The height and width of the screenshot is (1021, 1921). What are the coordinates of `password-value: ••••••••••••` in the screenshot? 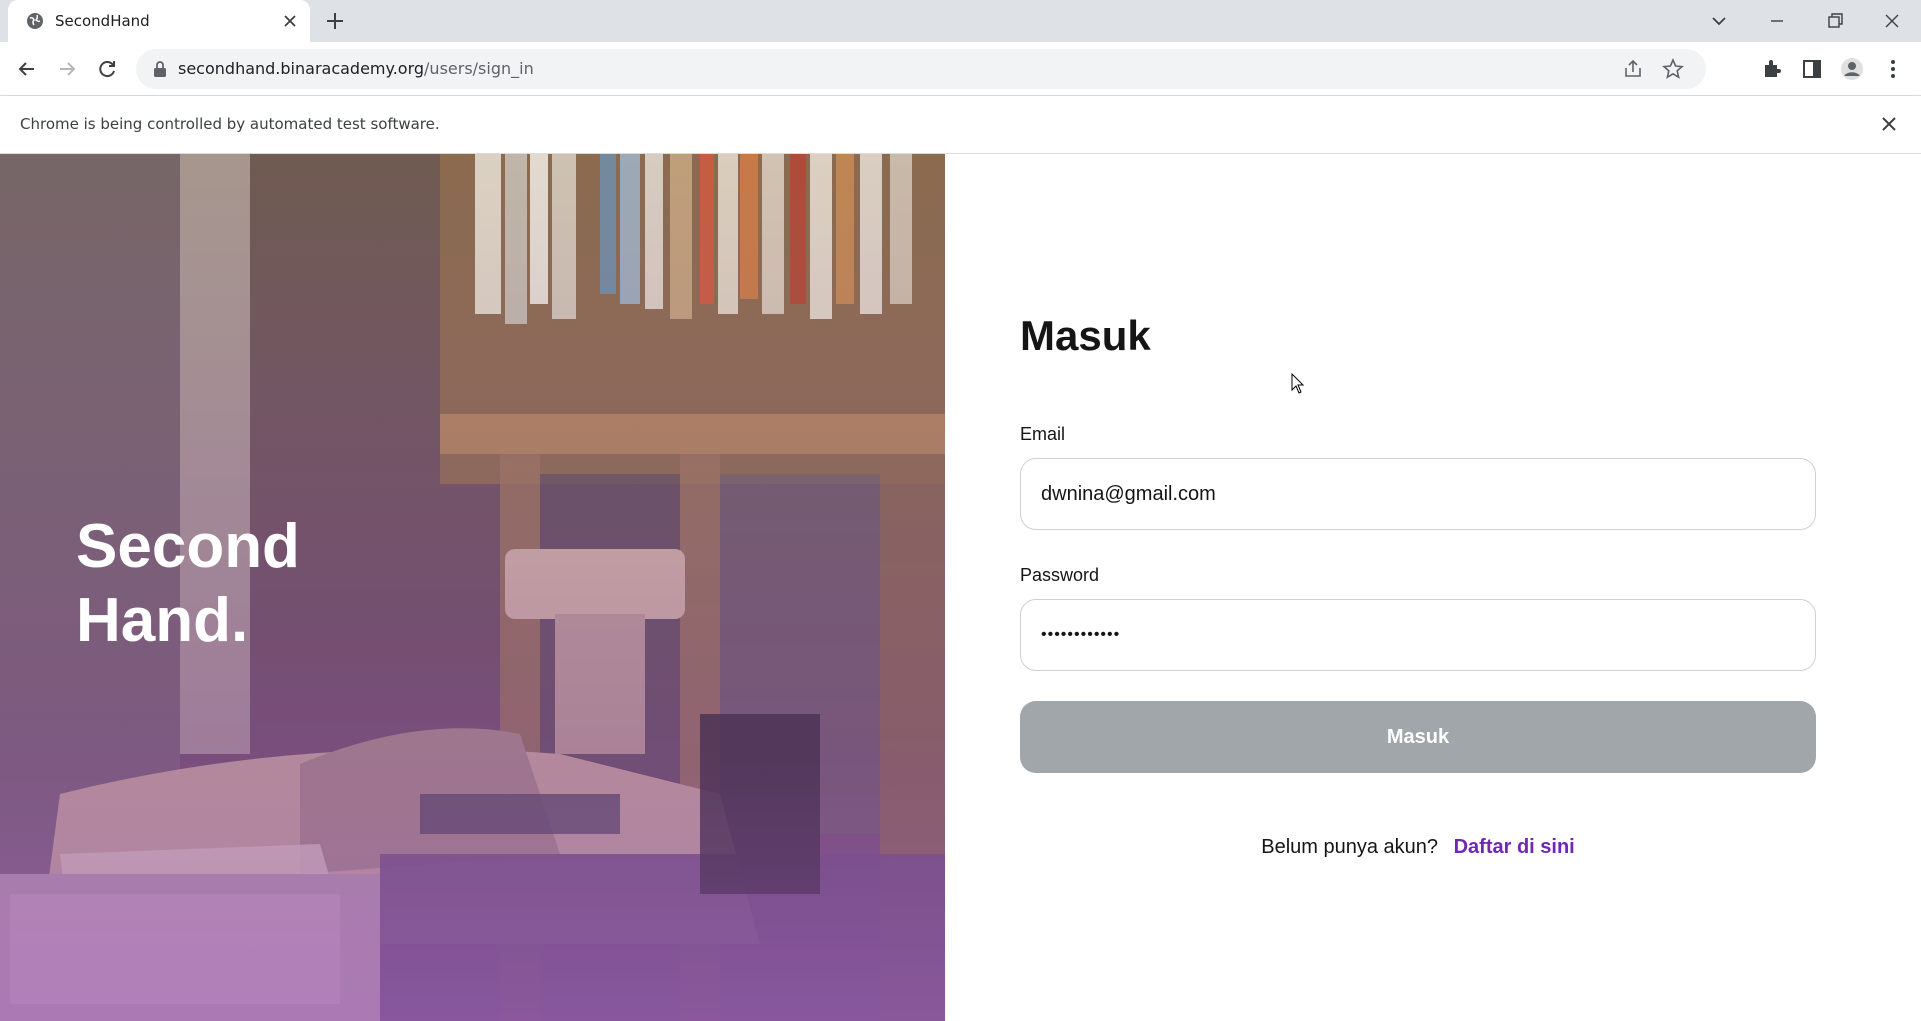 It's located at (1081, 634).